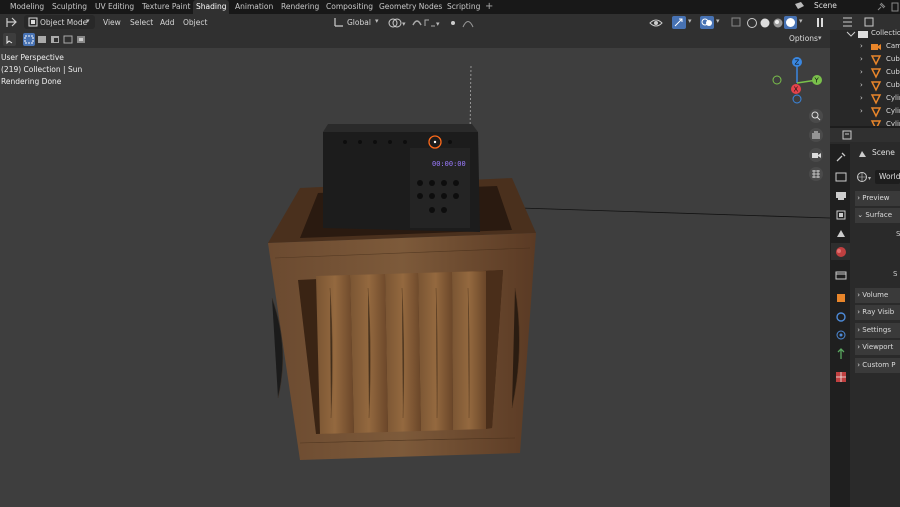  Describe the element at coordinates (887, 177) in the screenshot. I see `world-name-field: World` at that location.